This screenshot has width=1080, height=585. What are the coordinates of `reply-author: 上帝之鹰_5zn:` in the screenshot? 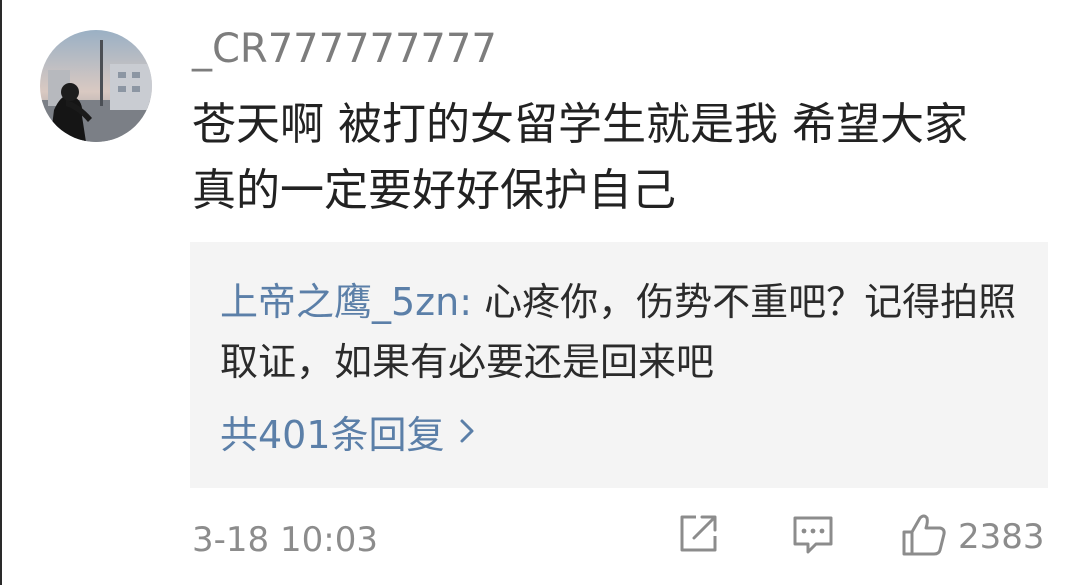 It's located at (346, 302).